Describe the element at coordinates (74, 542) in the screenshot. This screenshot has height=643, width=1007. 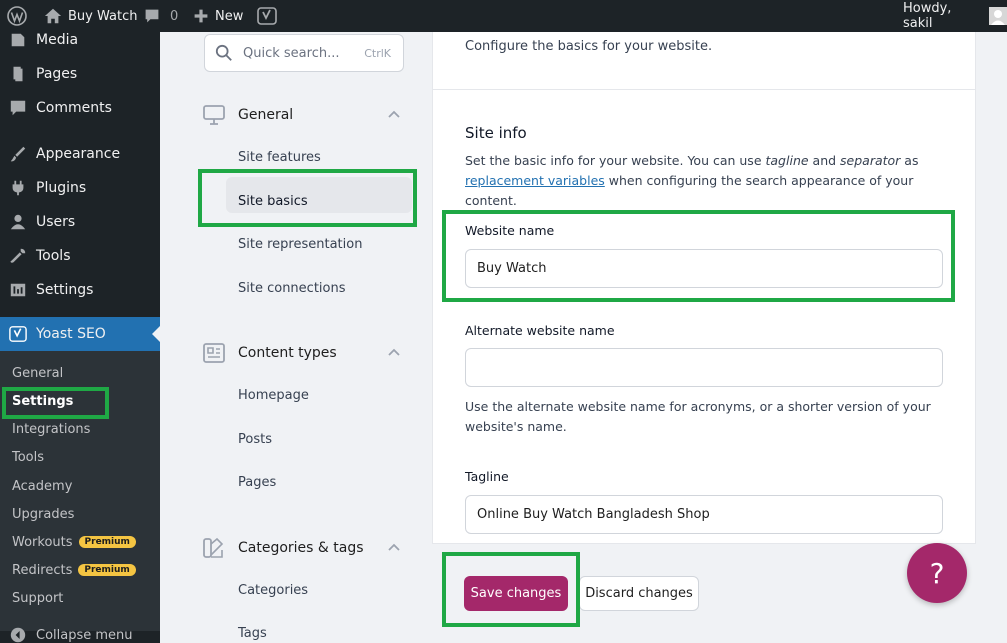
I see `submenu-workouts: Workouts Premium` at that location.